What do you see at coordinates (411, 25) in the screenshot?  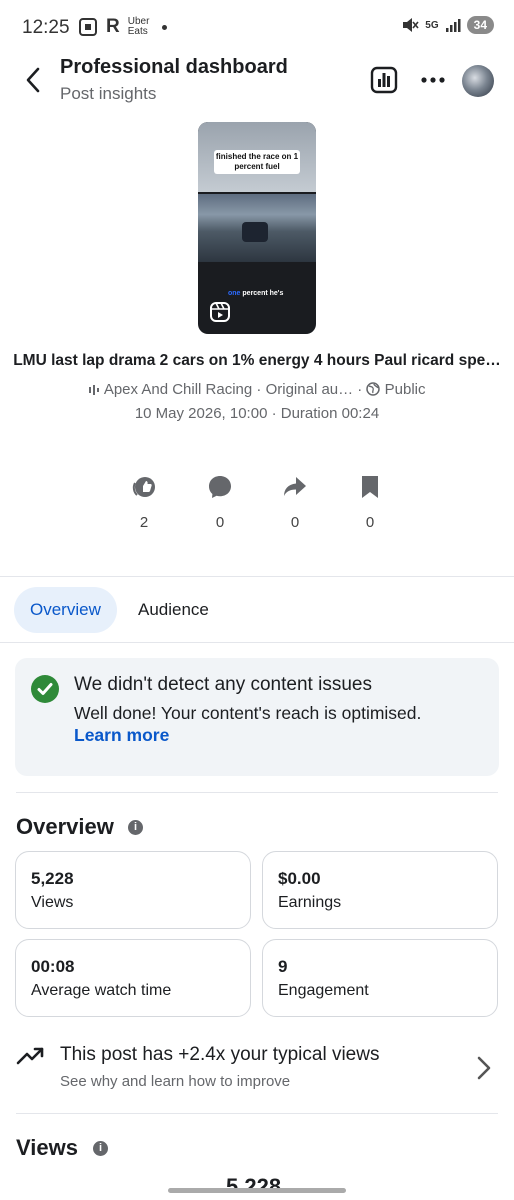 I see `mute-icon` at bounding box center [411, 25].